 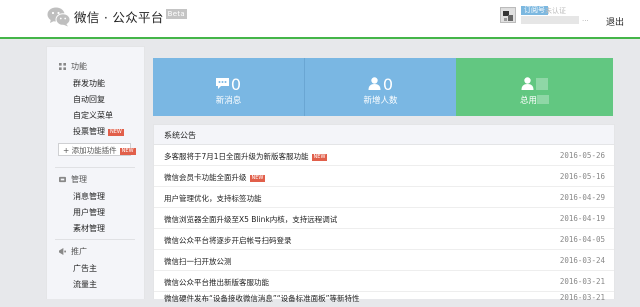 What do you see at coordinates (62, 251) in the screenshot?
I see `promote-icon` at bounding box center [62, 251].